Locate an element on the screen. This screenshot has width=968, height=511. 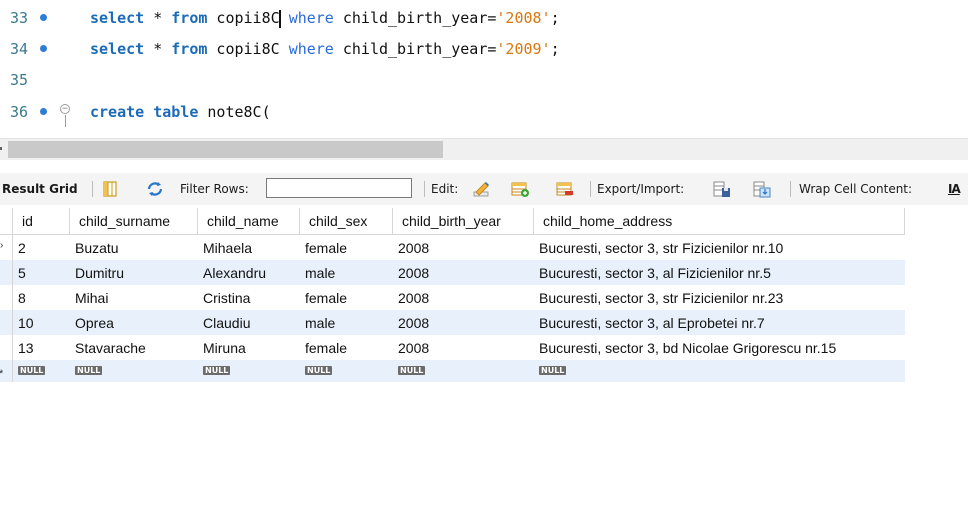
sql-keyword: where is located at coordinates (311, 49).